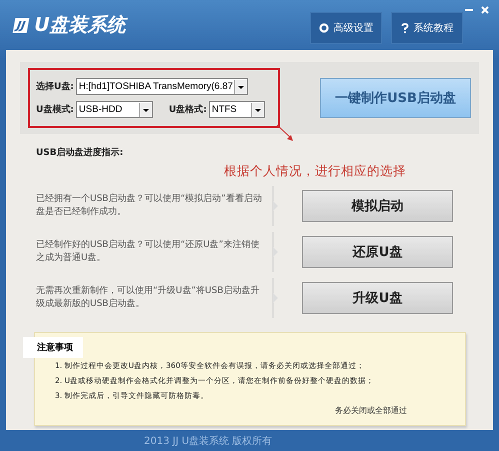 The width and height of the screenshot is (499, 451). Describe the element at coordinates (427, 28) in the screenshot. I see `toolbar-button: 系统教程` at that location.